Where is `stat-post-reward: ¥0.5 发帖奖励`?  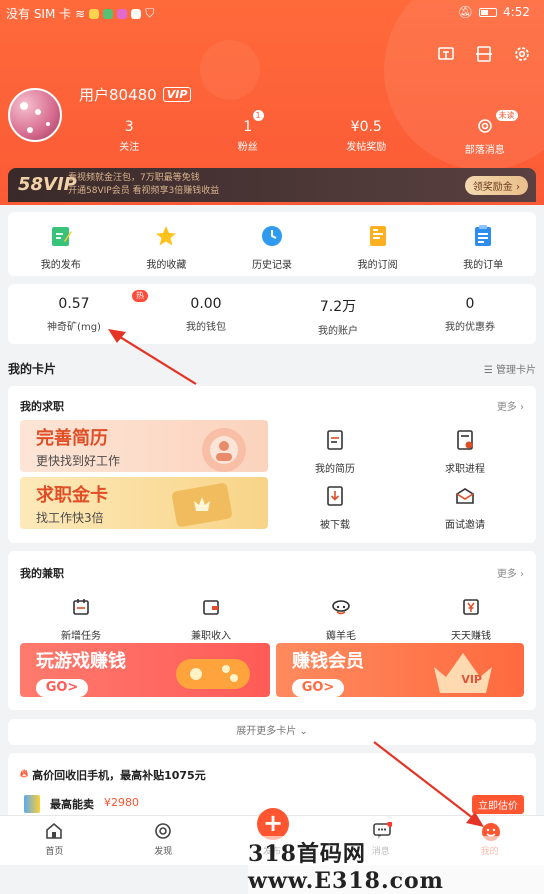 stat-post-reward: ¥0.5 发帖奖励 is located at coordinates (366, 137).